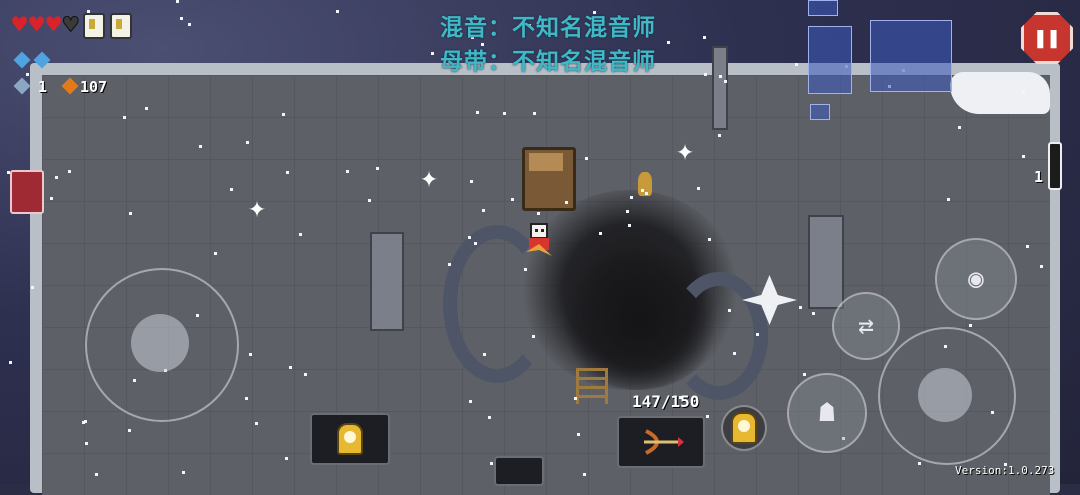 This screenshot has height=495, width=1080. What do you see at coordinates (548, 62) in the screenshot?
I see `subtitle-line-2: 母带：不知名混音师` at bounding box center [548, 62].